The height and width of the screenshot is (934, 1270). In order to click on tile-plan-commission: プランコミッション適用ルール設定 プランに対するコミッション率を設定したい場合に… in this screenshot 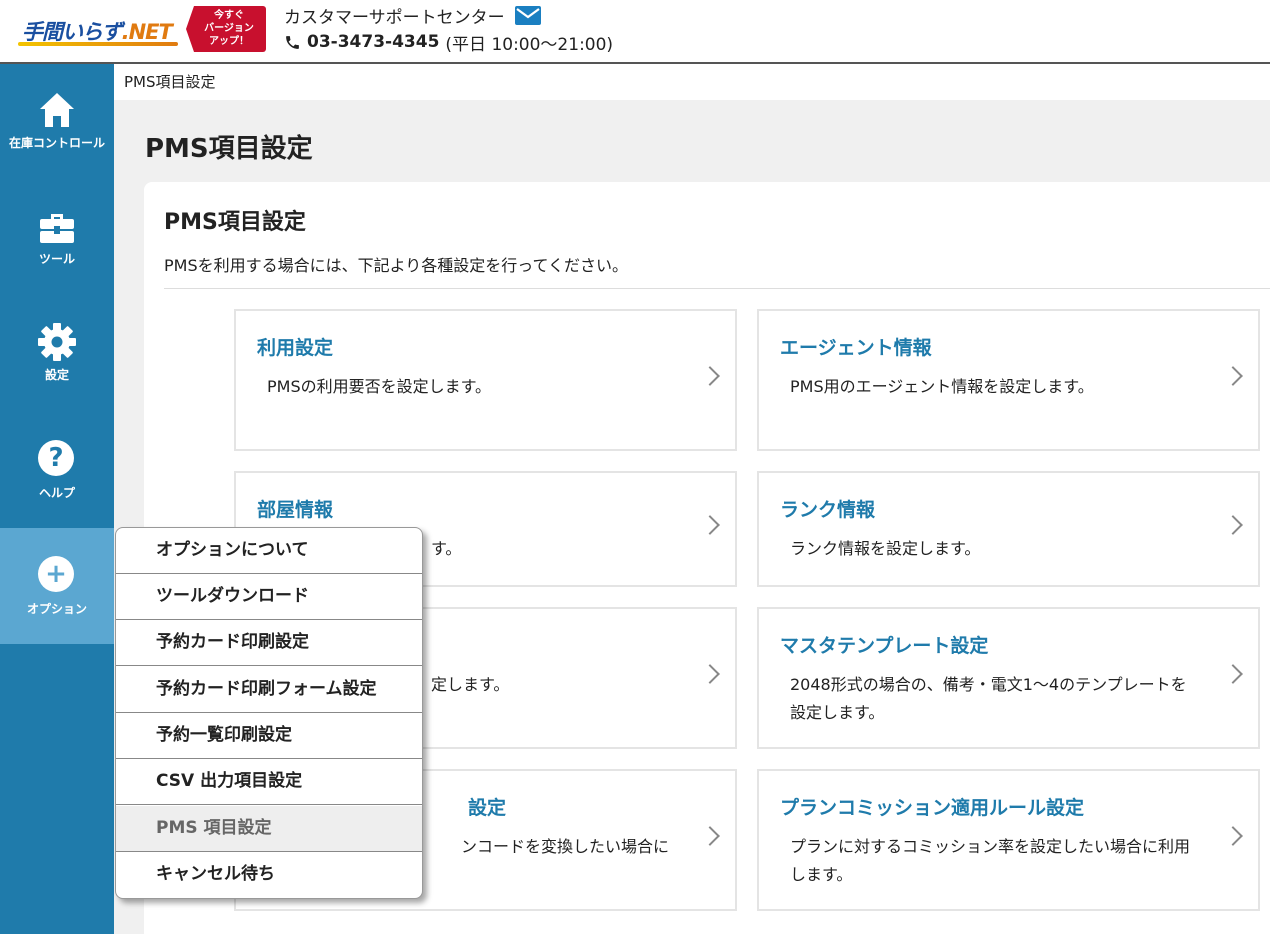, I will do `click(1008, 840)`.